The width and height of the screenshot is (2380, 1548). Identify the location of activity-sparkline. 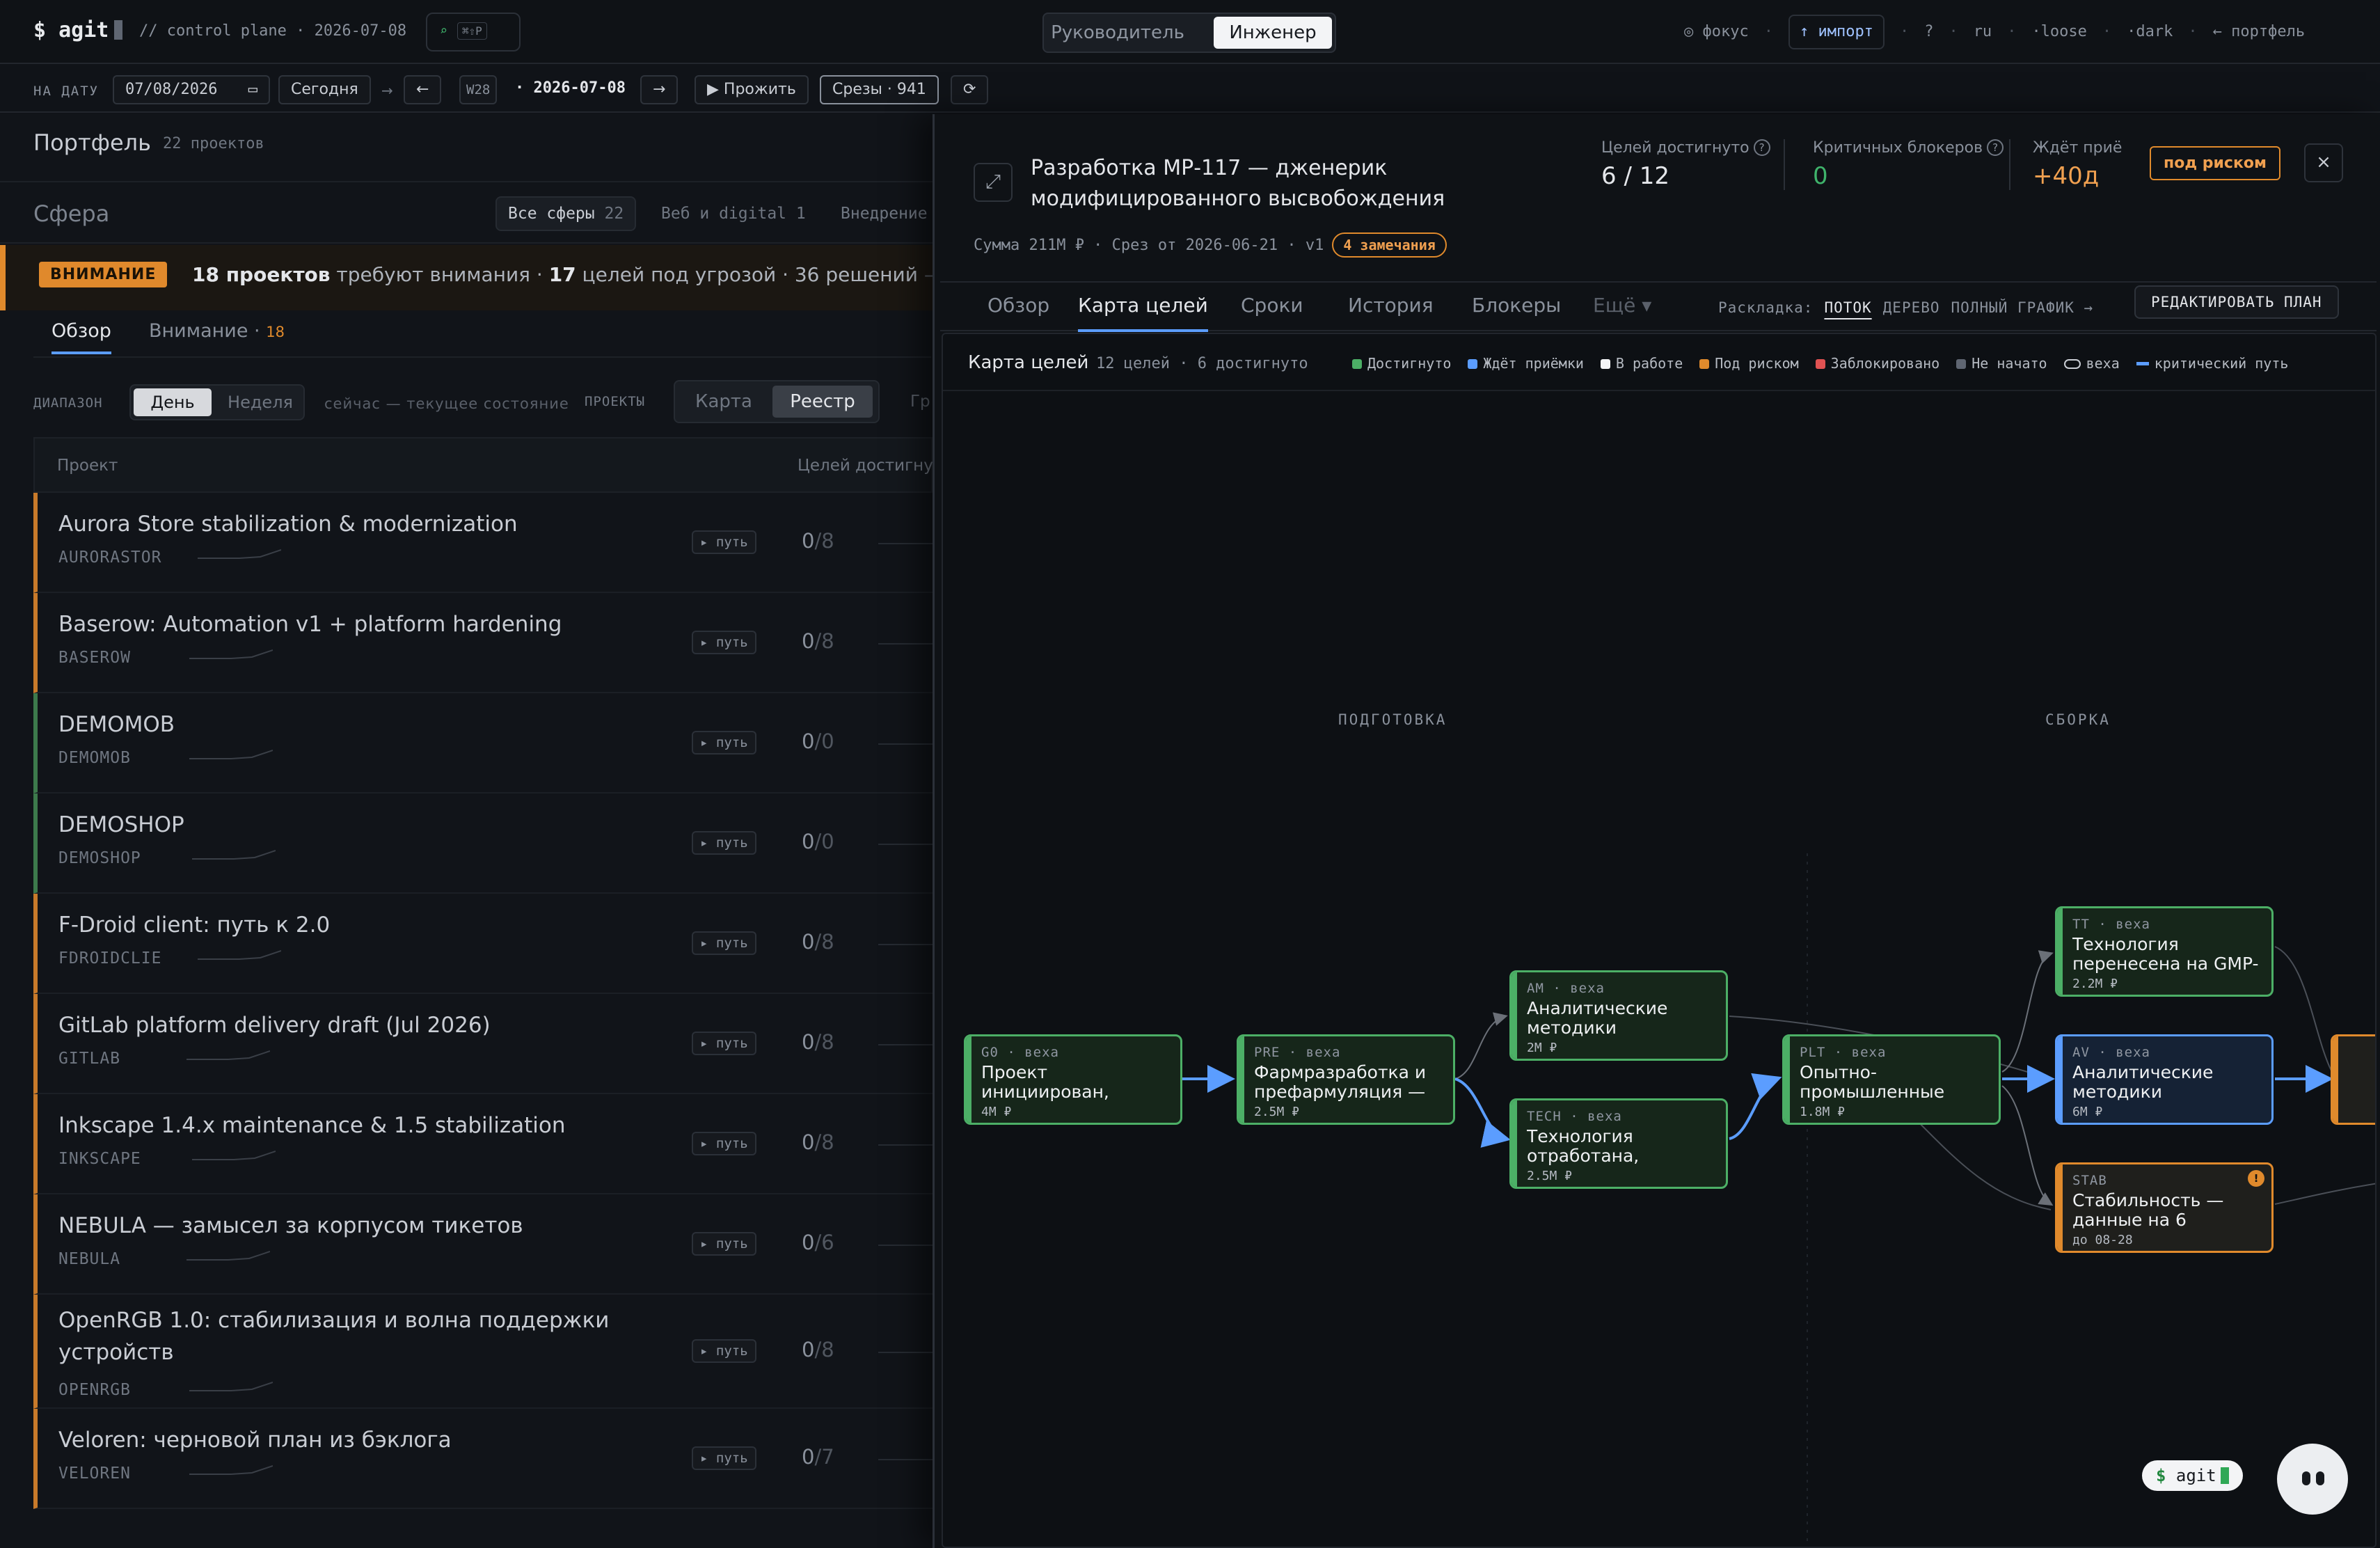
(228, 1256).